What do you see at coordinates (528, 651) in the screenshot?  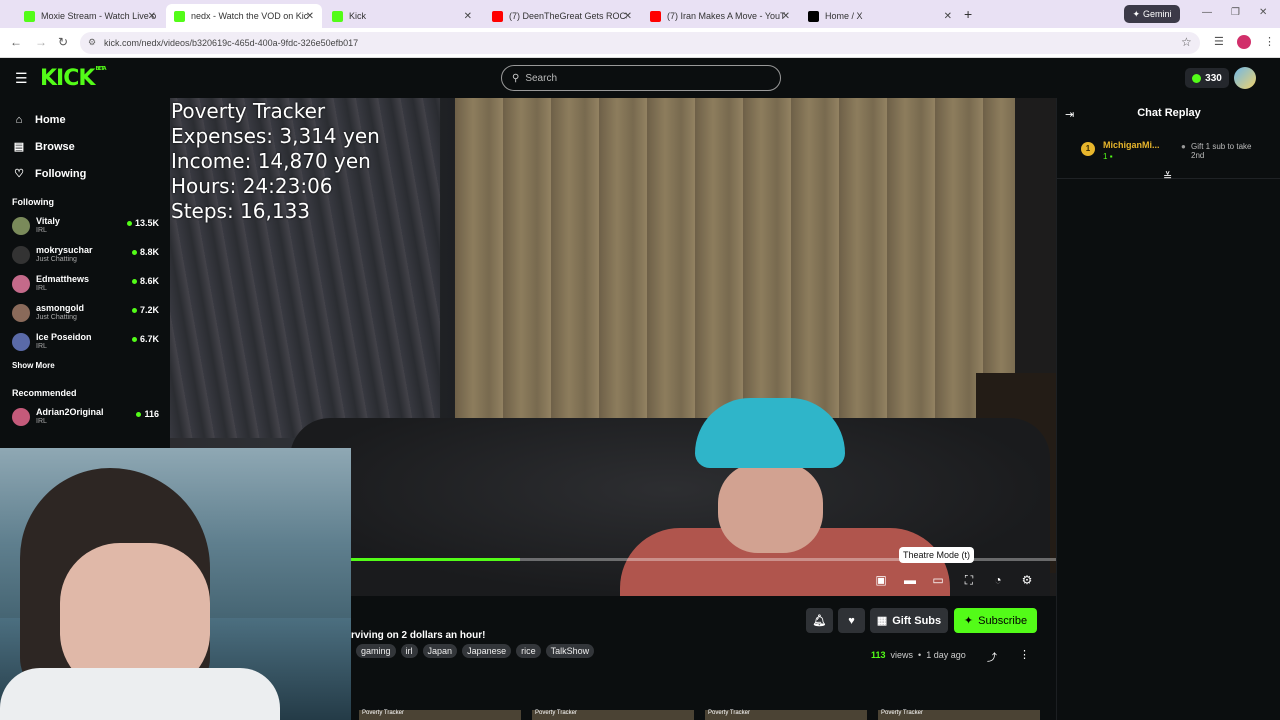 I see `tag: rice` at bounding box center [528, 651].